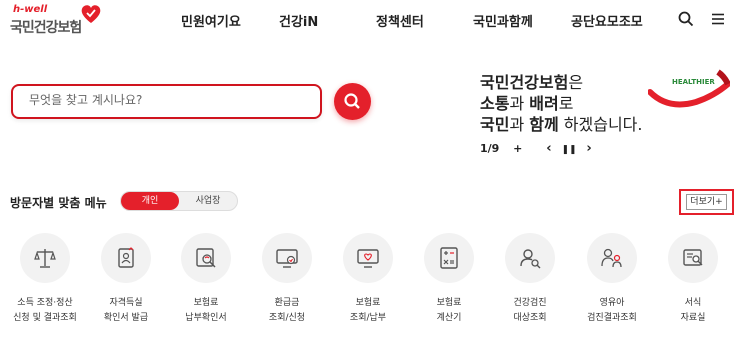  Describe the element at coordinates (527, 103) in the screenshot. I see `promo-line-2: 소통과 배려로` at that location.